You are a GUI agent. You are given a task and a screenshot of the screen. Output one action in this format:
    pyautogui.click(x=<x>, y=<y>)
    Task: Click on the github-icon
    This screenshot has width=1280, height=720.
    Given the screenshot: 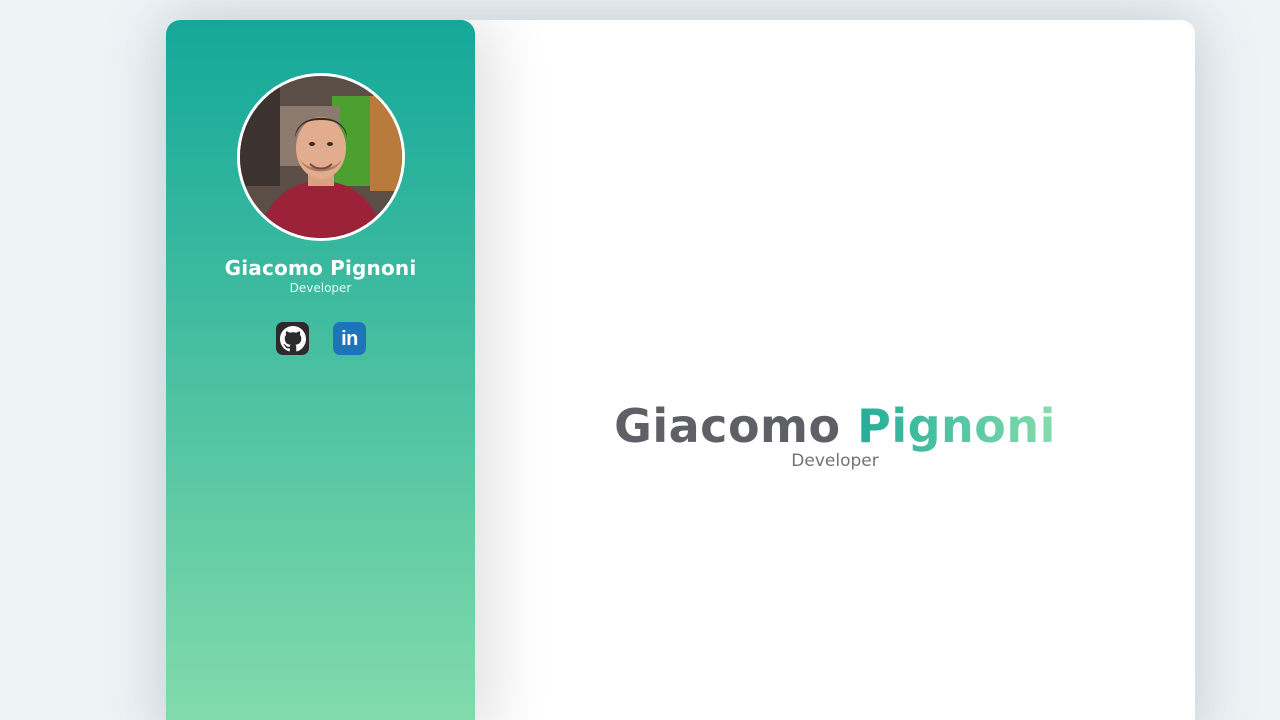 What is the action you would take?
    pyautogui.click(x=292, y=338)
    